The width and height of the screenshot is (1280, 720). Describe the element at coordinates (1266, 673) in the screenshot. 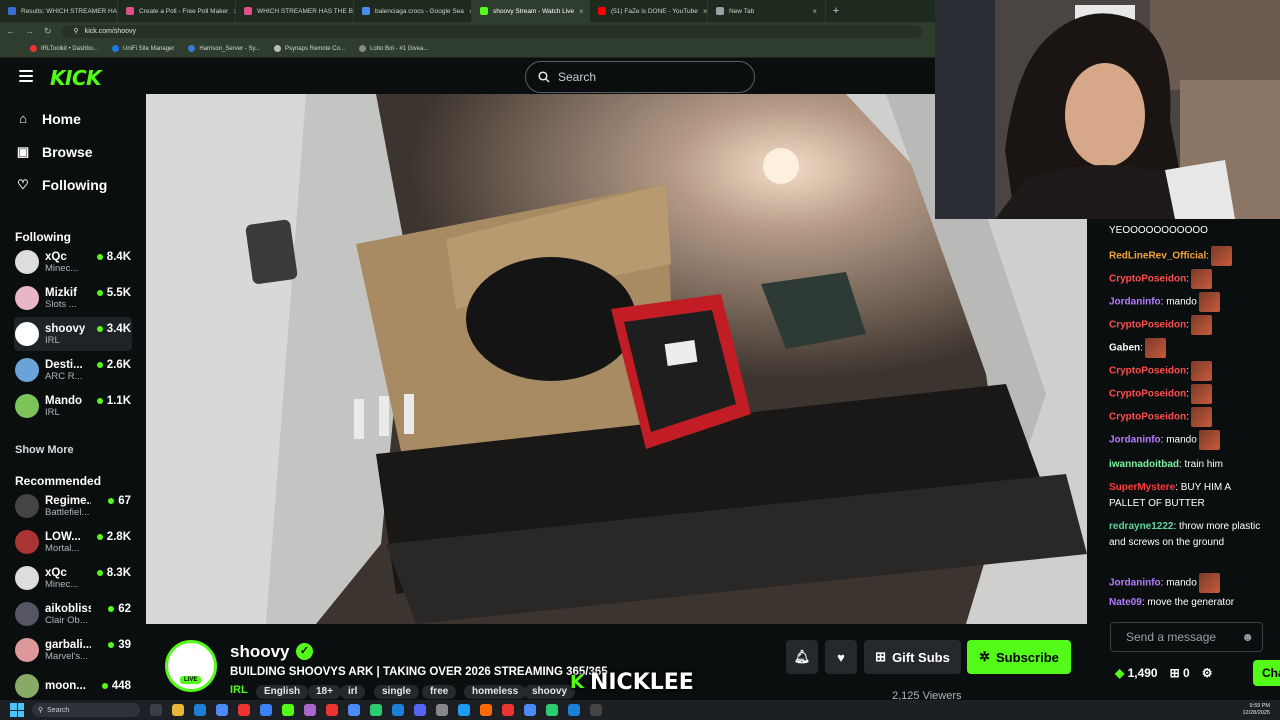

I see `chat-send-button: Chat` at that location.